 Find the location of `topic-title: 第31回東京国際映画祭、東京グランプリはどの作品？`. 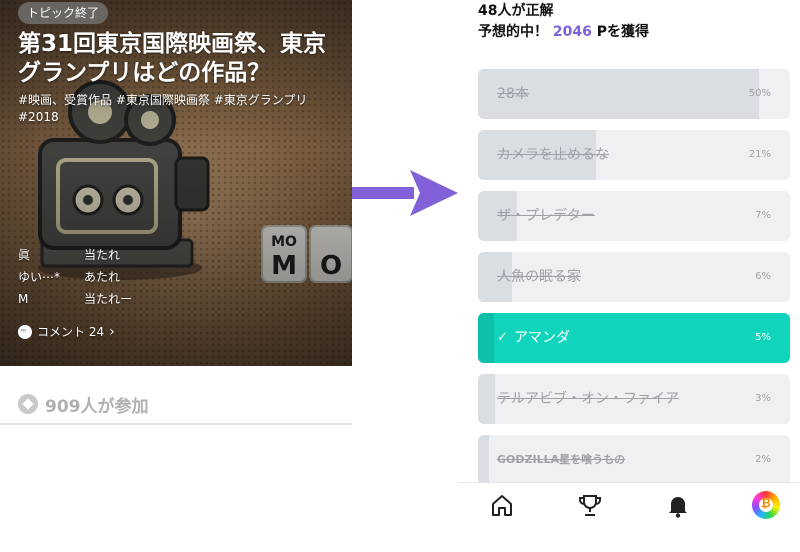

topic-title: 第31回東京国際映画祭、東京グランプリはどの作品？ is located at coordinates (178, 59).